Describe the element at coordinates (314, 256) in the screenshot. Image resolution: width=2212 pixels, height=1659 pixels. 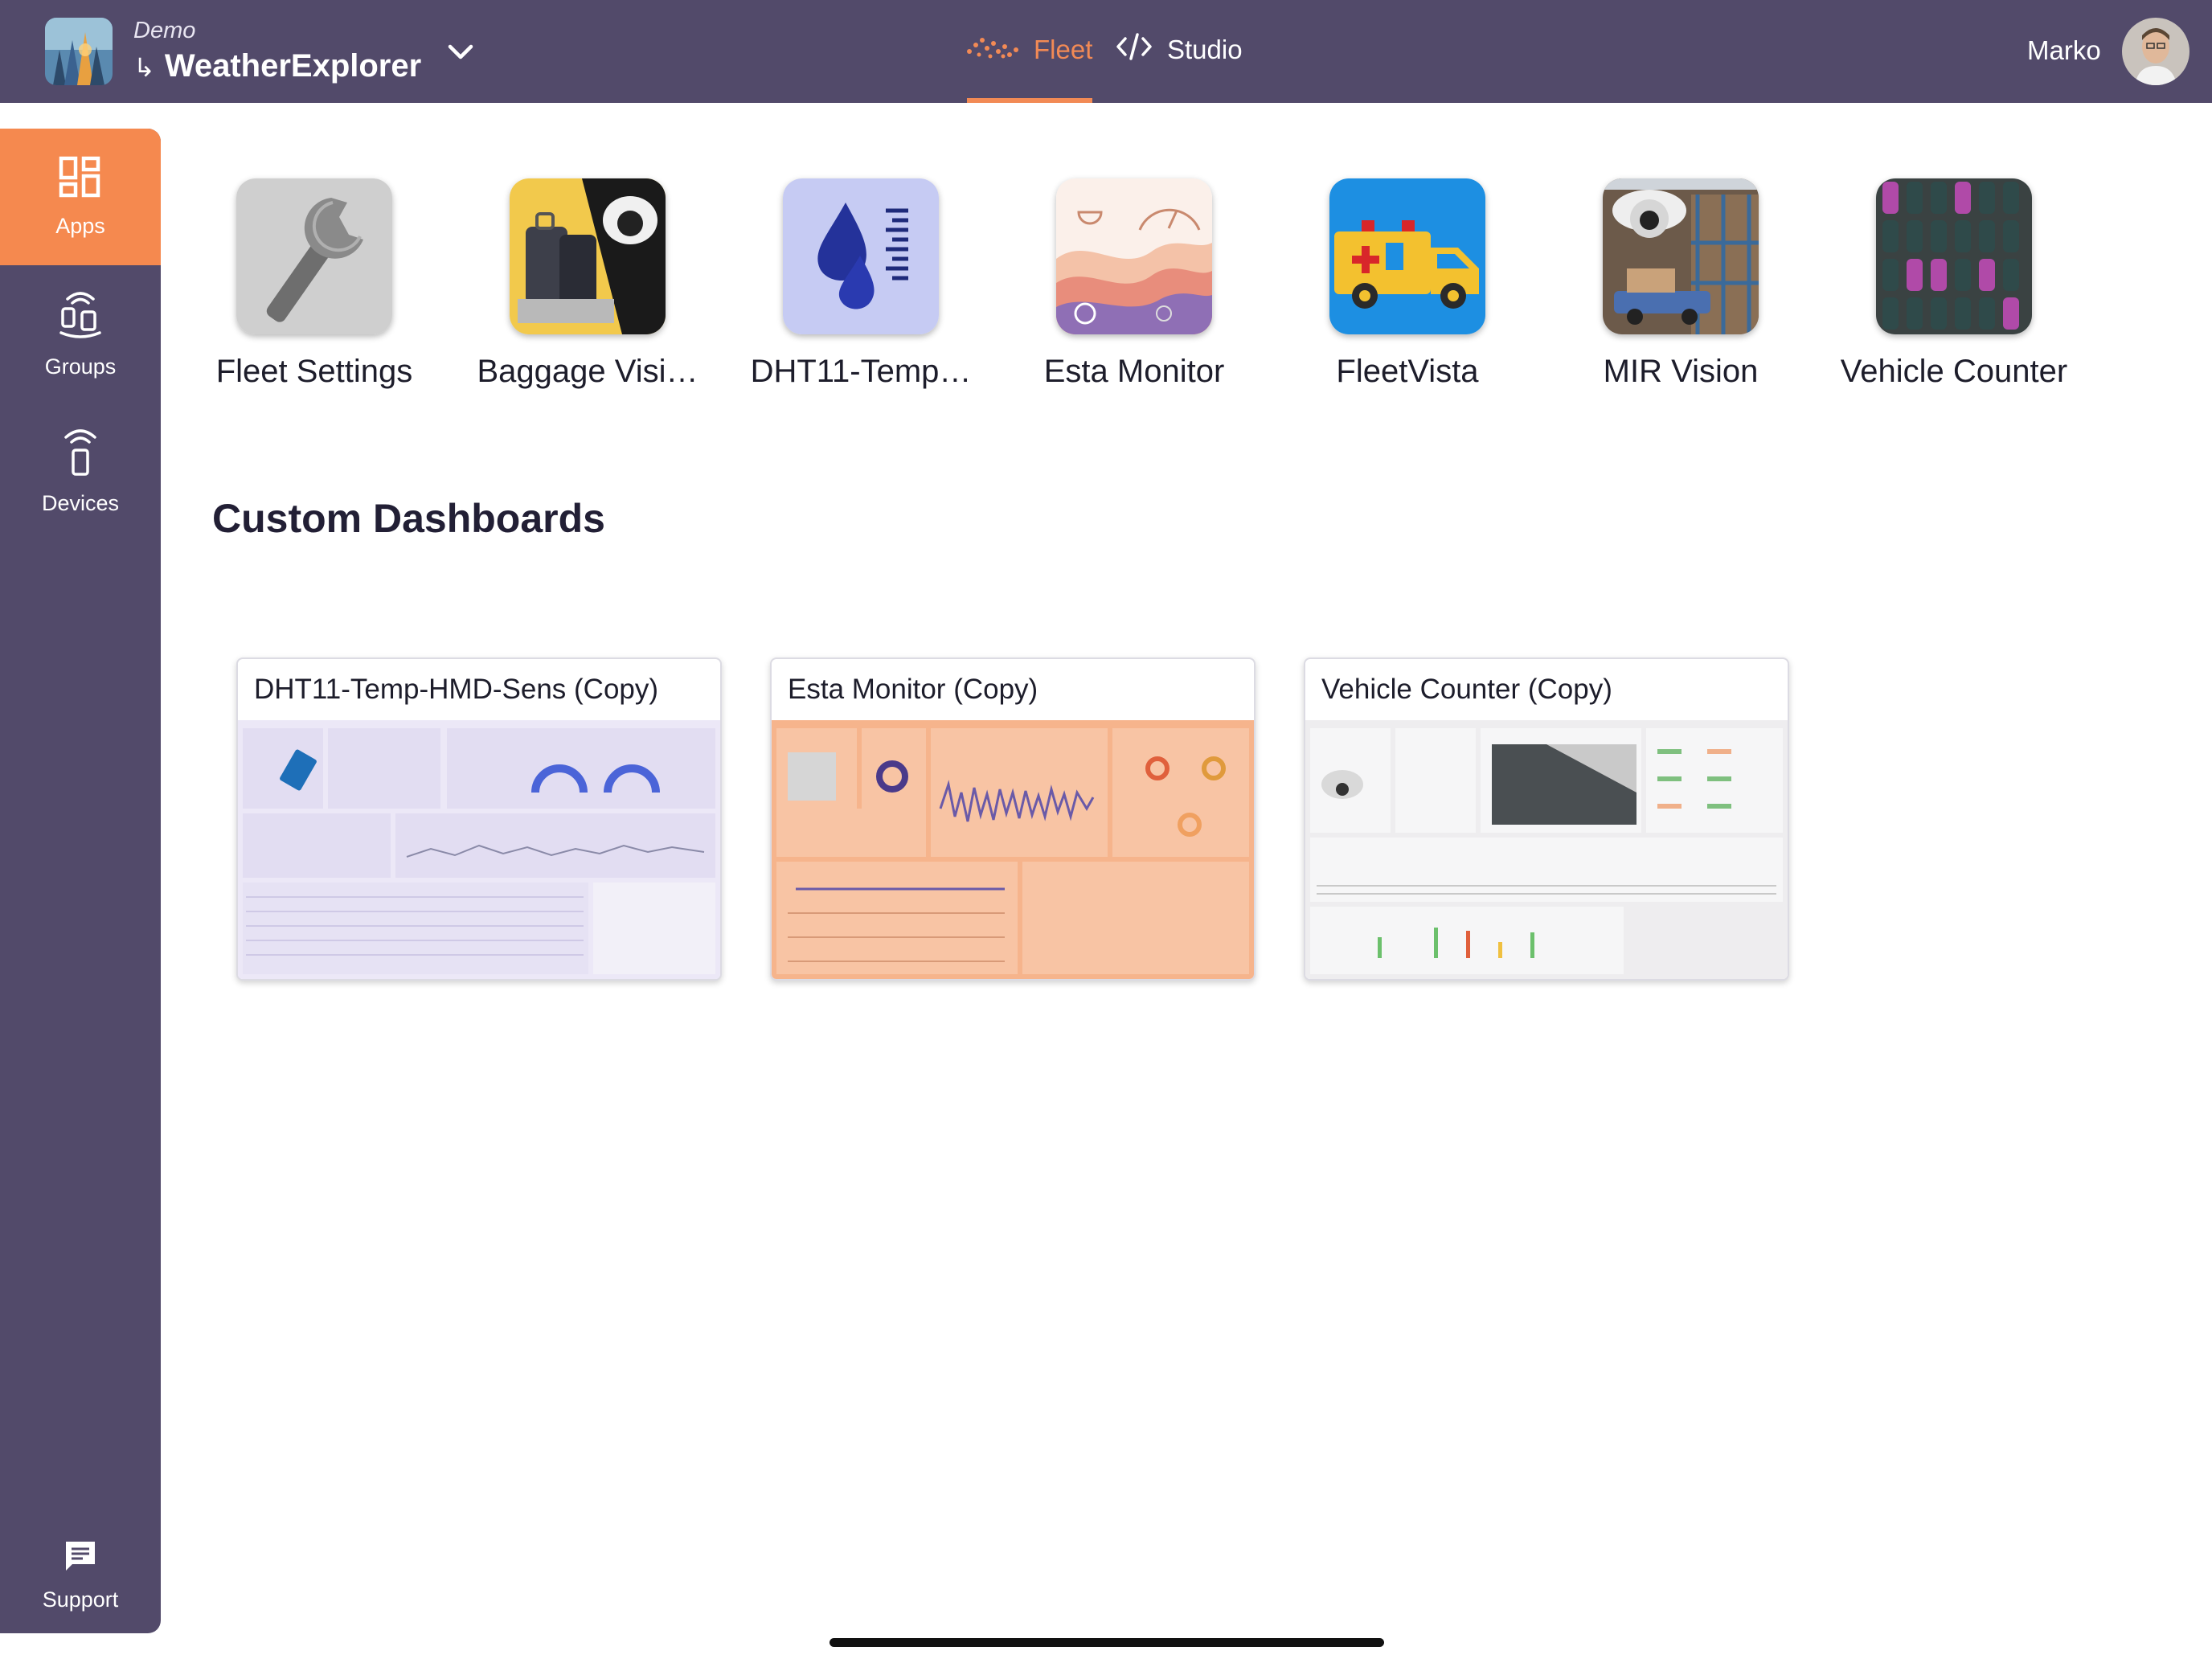
I see `wrench-icon` at that location.